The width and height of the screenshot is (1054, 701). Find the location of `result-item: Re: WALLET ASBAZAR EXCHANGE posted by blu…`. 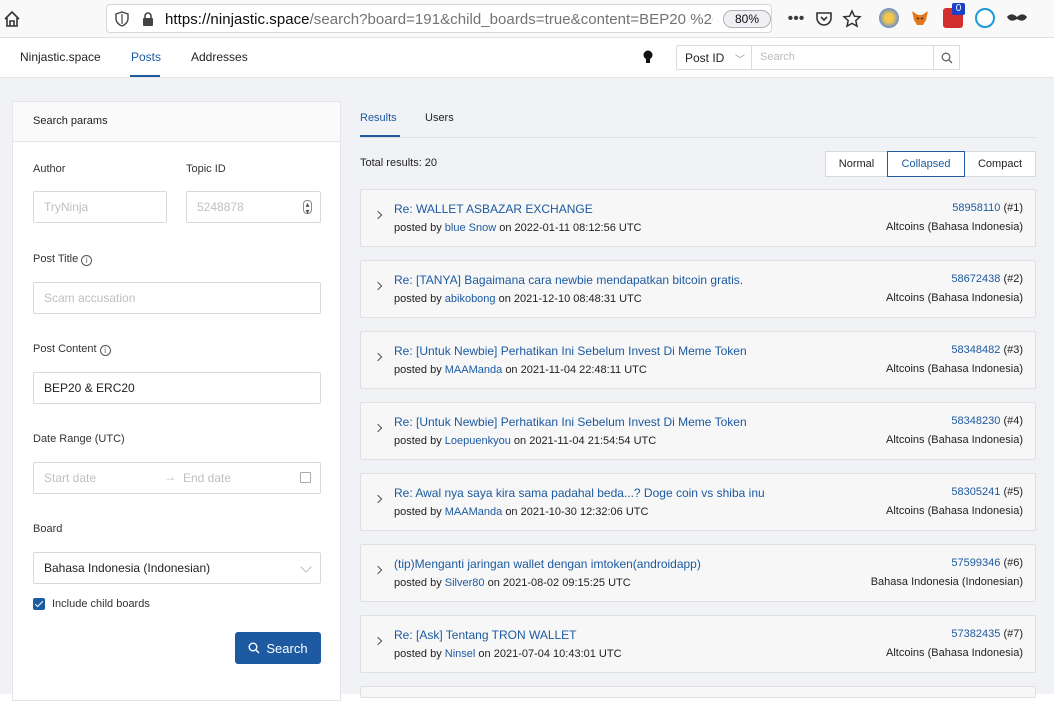

result-item: Re: WALLET ASBAZAR EXCHANGE posted by blu… is located at coordinates (698, 218).